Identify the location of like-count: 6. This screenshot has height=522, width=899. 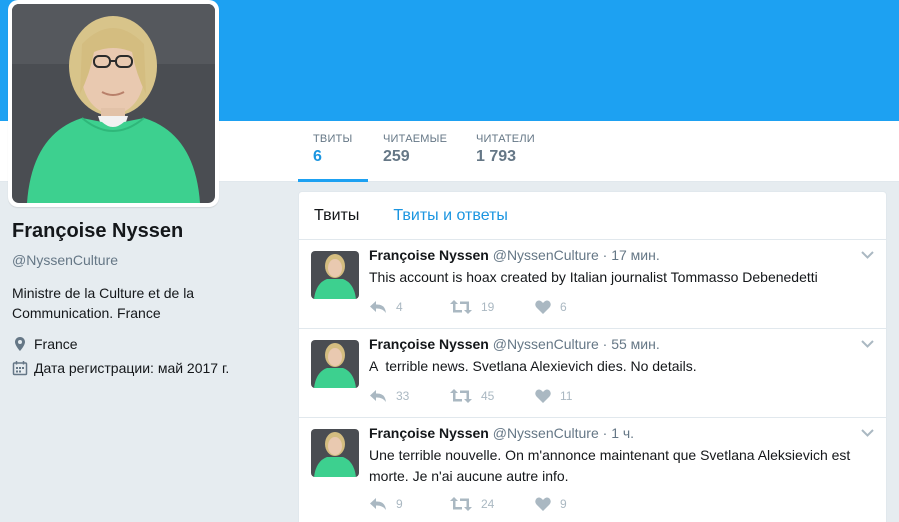
(563, 307).